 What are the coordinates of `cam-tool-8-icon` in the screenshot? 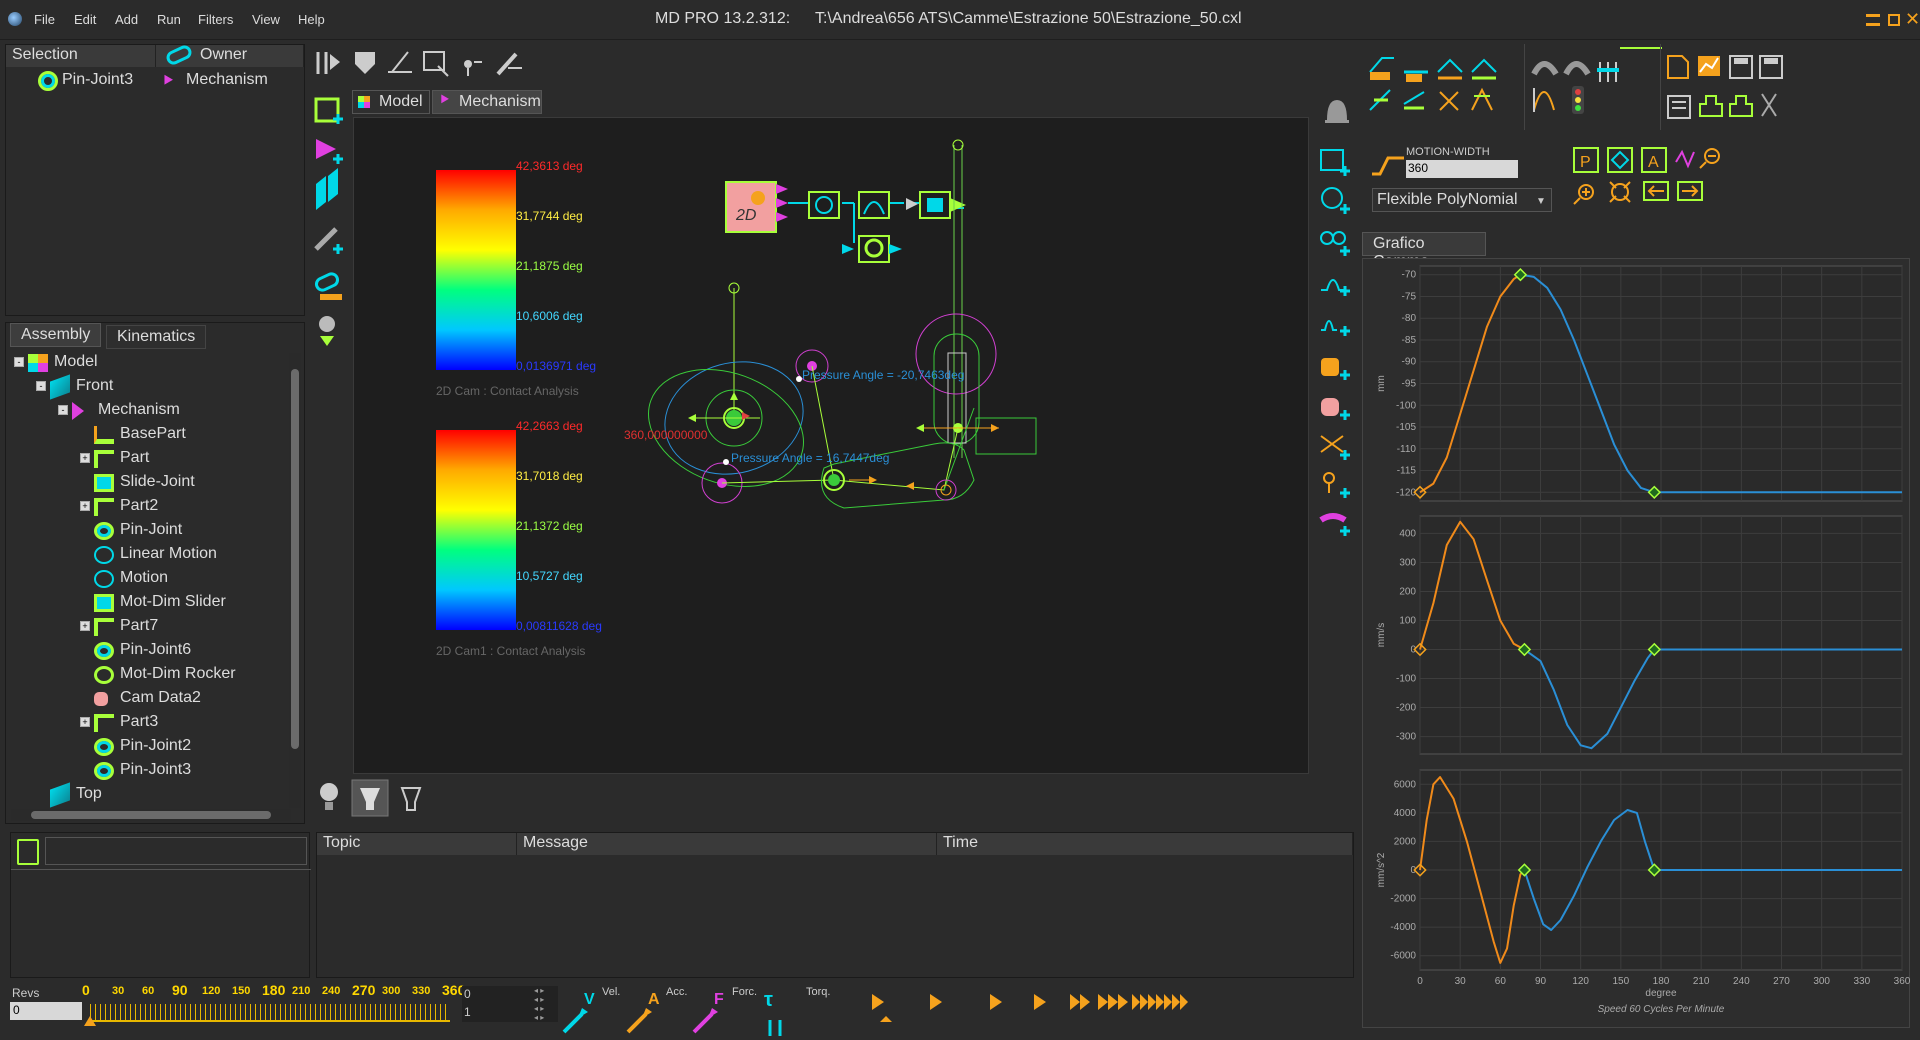 It's located at (1482, 99).